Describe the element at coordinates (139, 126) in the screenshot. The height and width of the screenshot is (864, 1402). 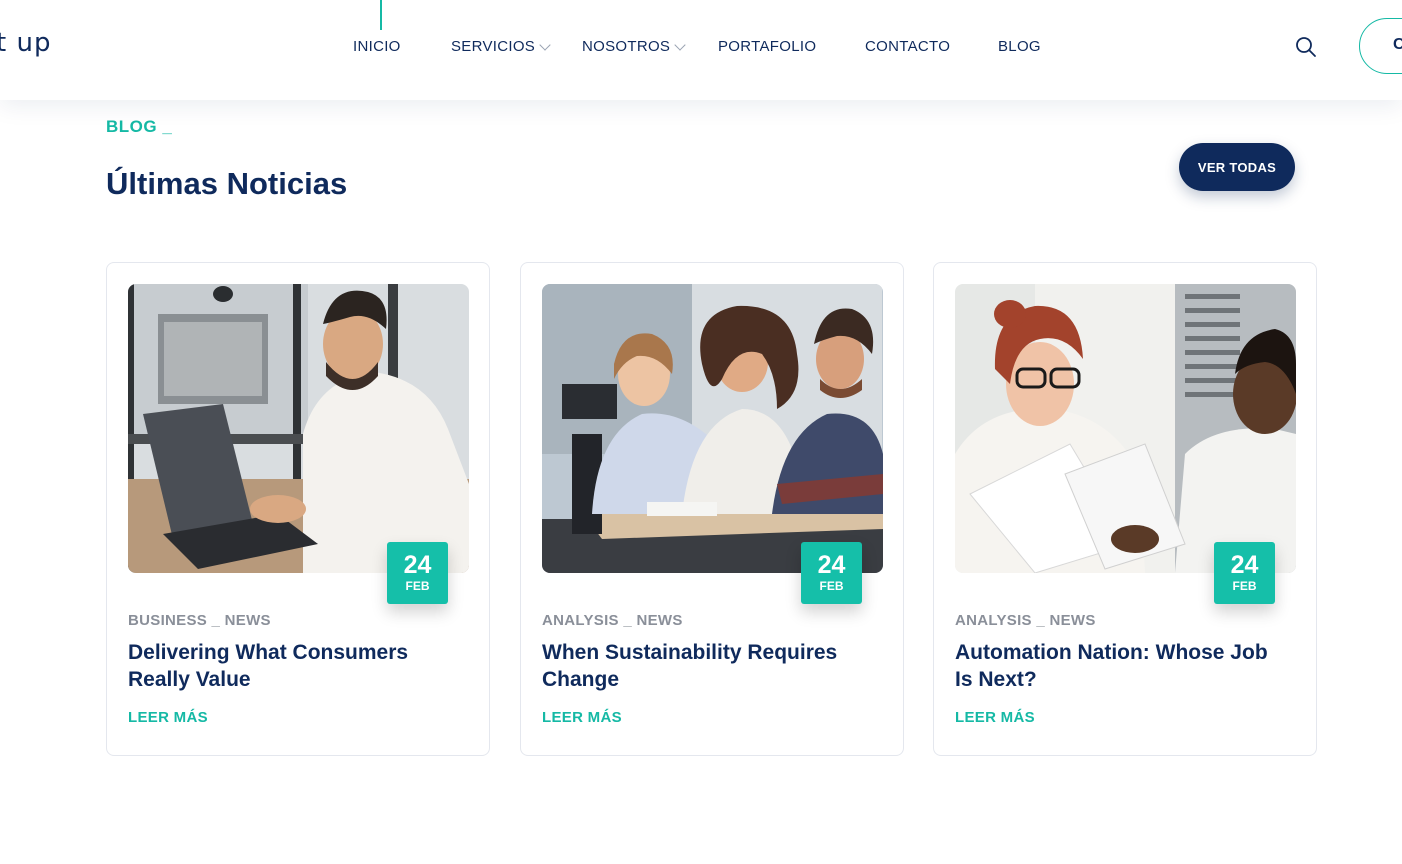
I see `section-eyebrow: BLOG _` at that location.